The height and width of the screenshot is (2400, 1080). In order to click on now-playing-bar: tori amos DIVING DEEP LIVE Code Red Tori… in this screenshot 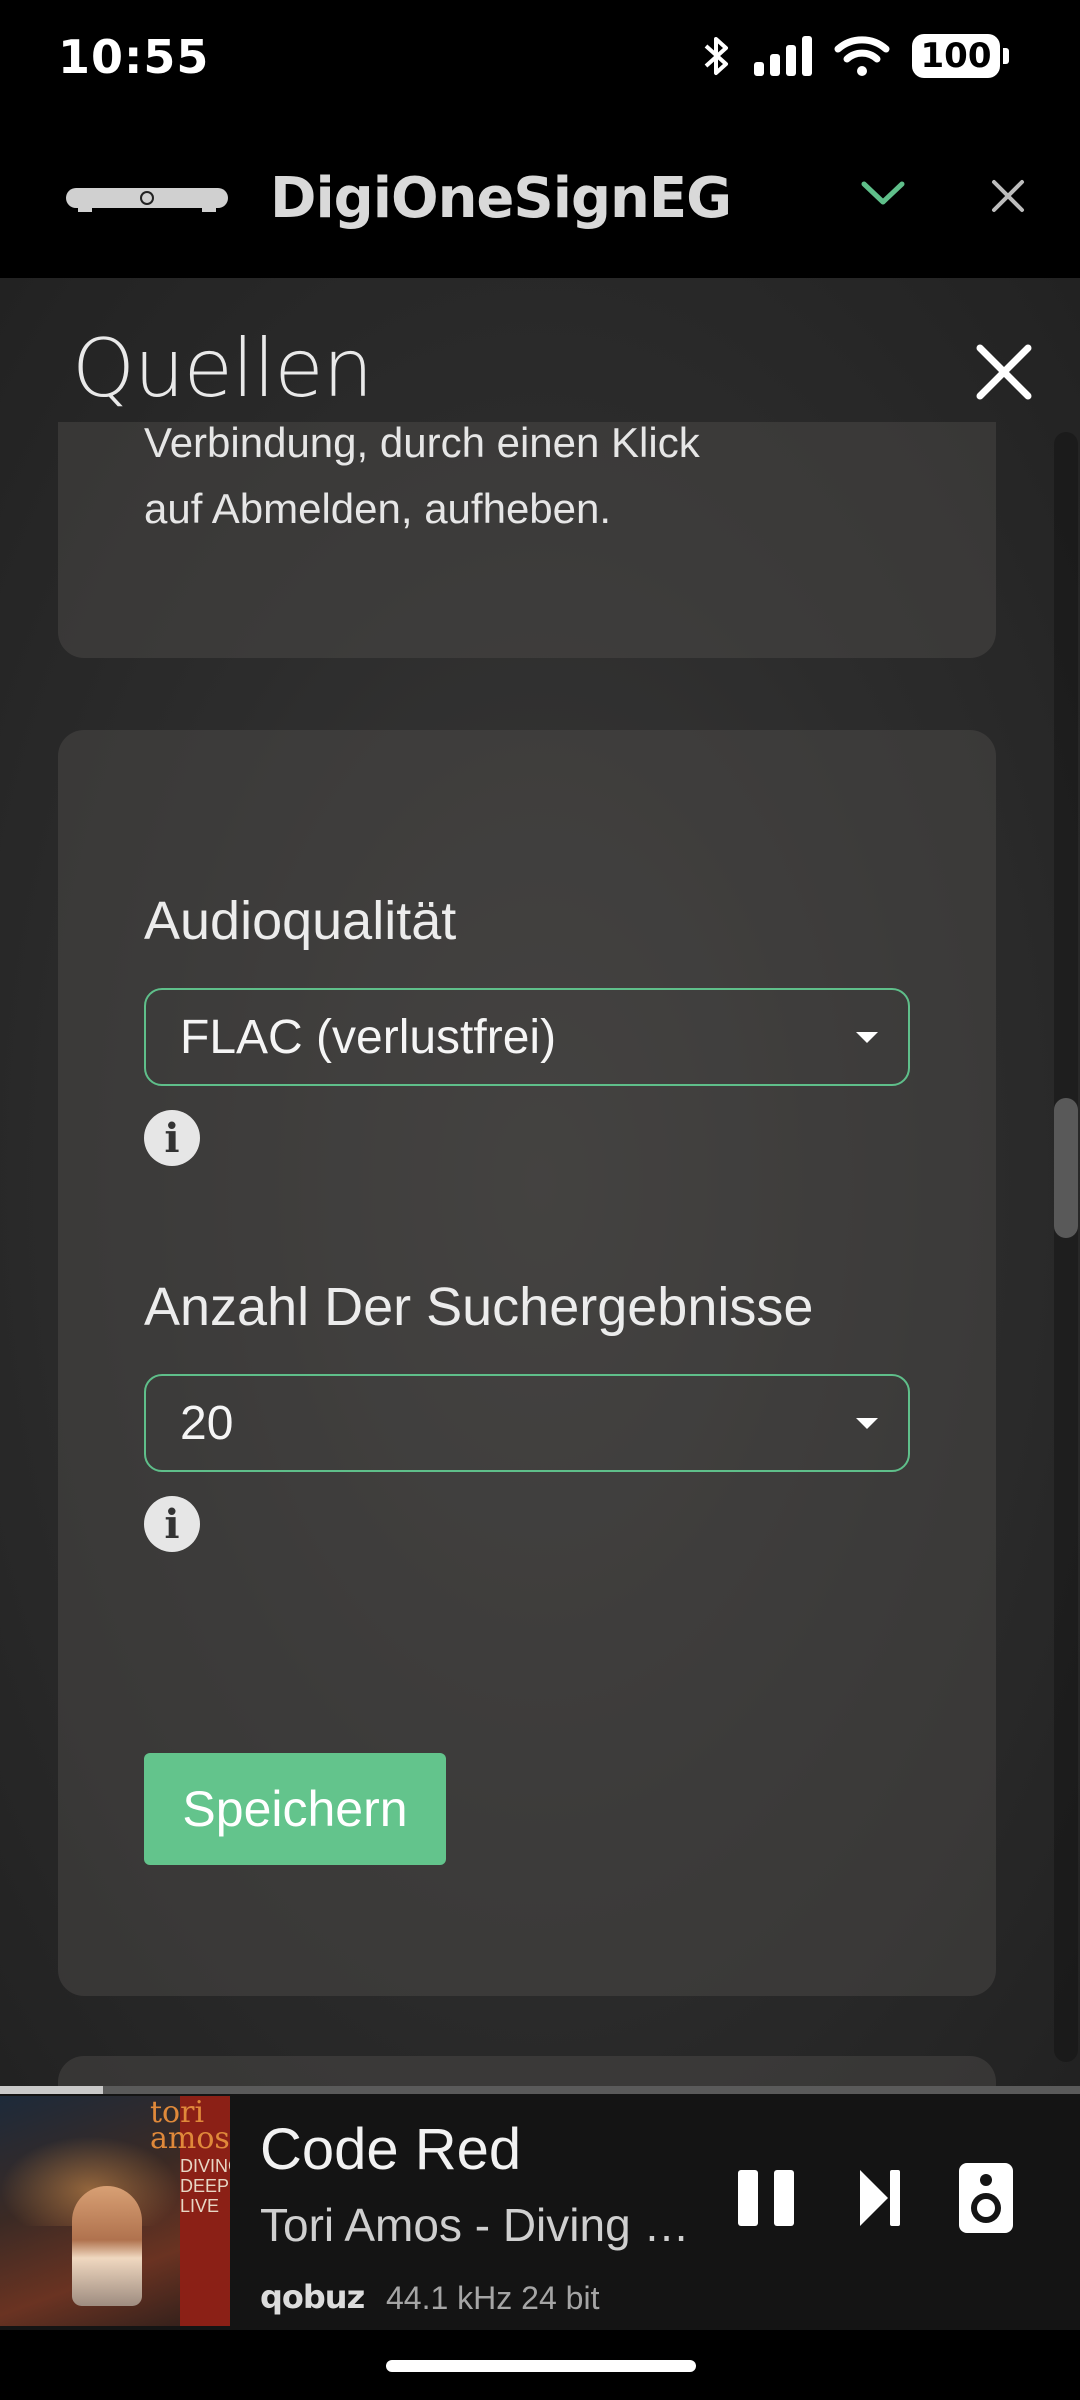, I will do `click(540, 2212)`.